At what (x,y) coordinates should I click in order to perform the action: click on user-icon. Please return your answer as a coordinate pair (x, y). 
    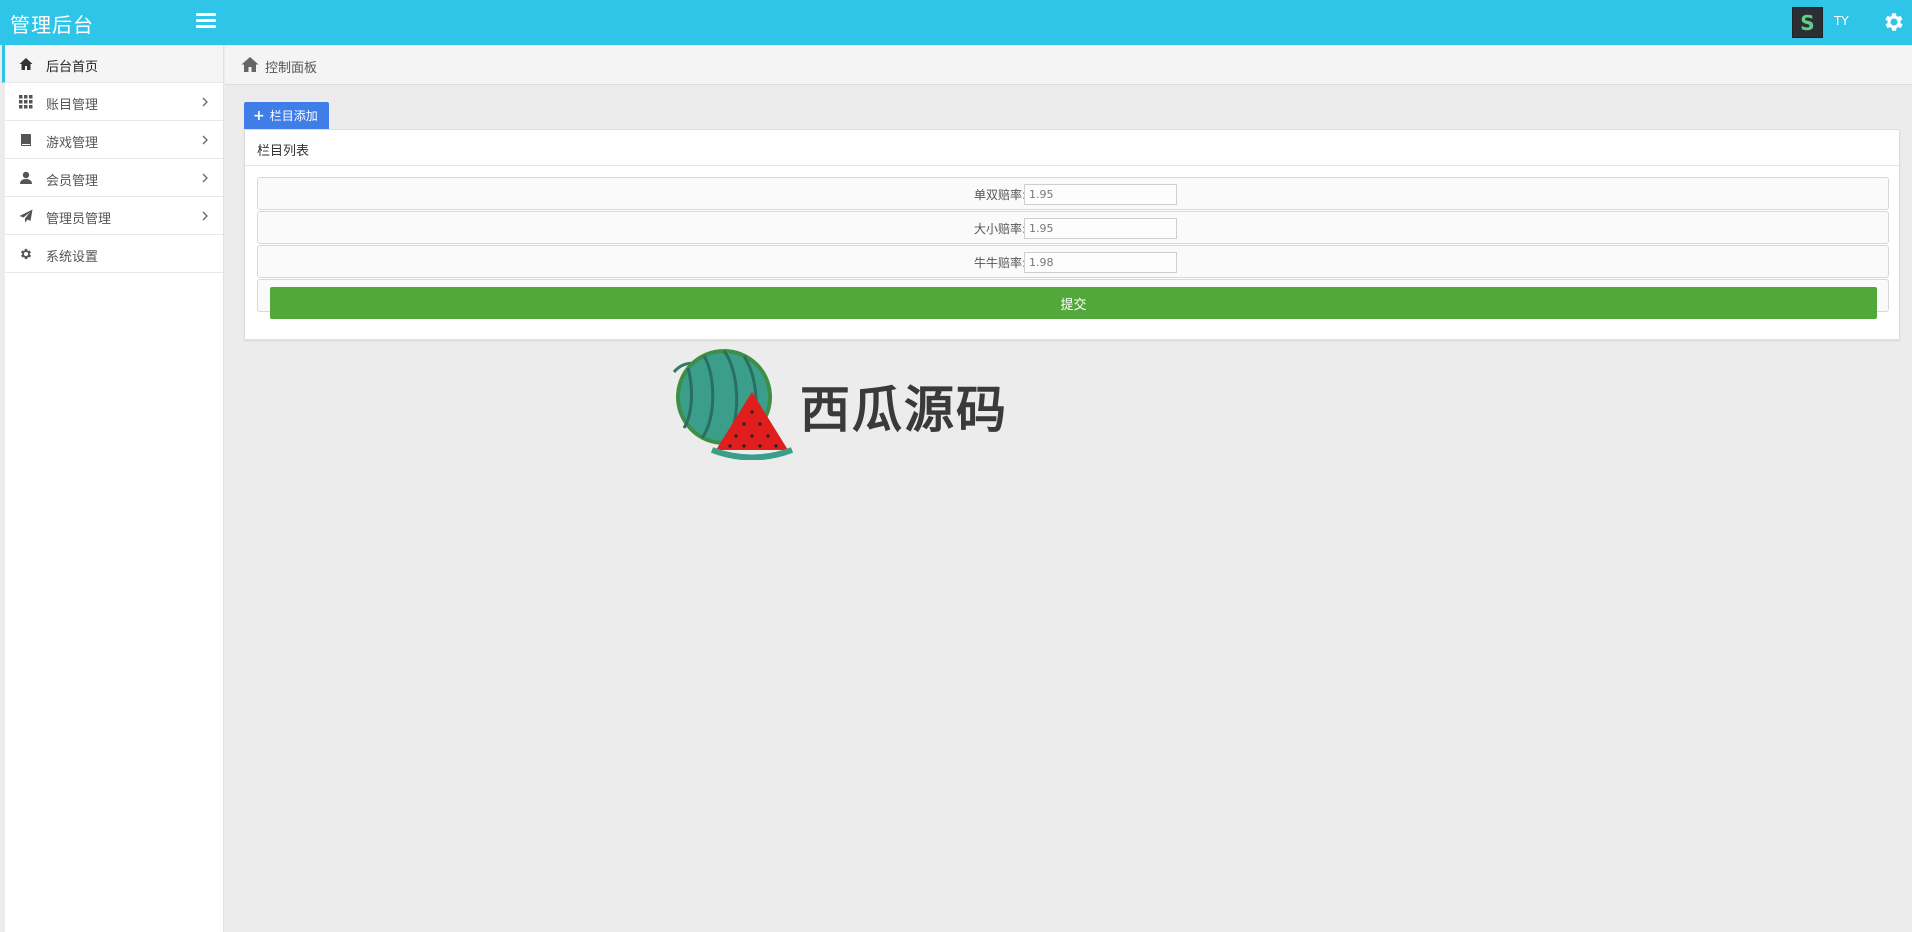
    Looking at the image, I should click on (26, 177).